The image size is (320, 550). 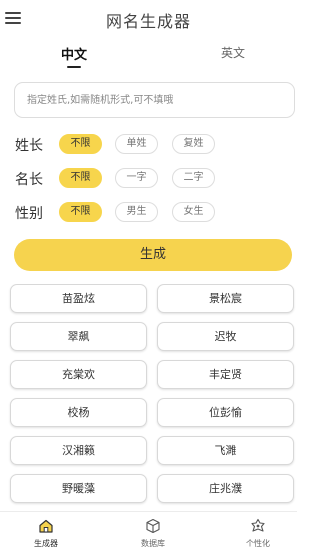 What do you see at coordinates (29, 214) in the screenshot?
I see `gender-label: 性别` at bounding box center [29, 214].